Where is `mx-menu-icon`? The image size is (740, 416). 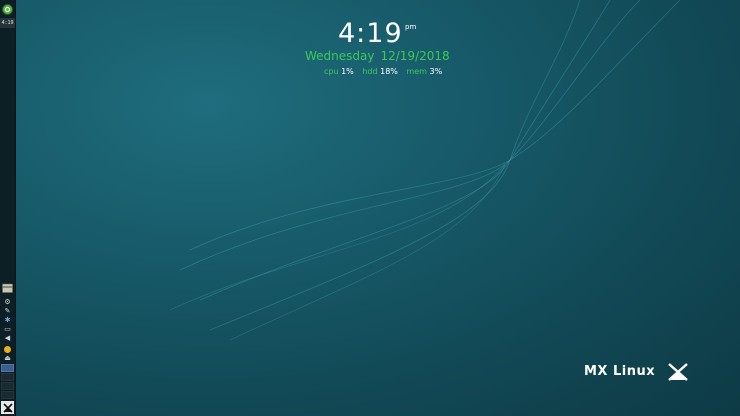 mx-menu-icon is located at coordinates (7, 9).